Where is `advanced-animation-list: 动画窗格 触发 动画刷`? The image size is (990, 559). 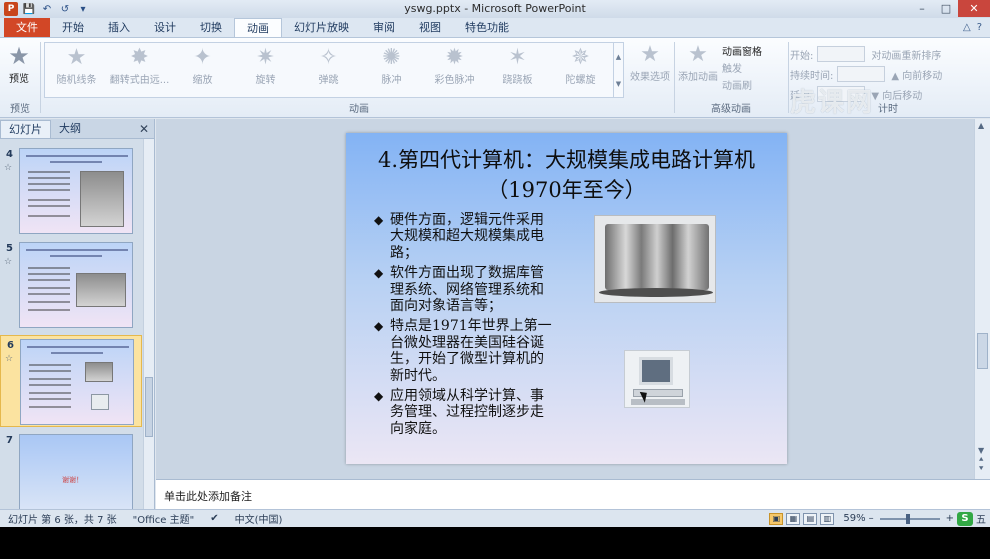
advanced-animation-list: 动画窗格 触发 动画刷 is located at coordinates (753, 69).